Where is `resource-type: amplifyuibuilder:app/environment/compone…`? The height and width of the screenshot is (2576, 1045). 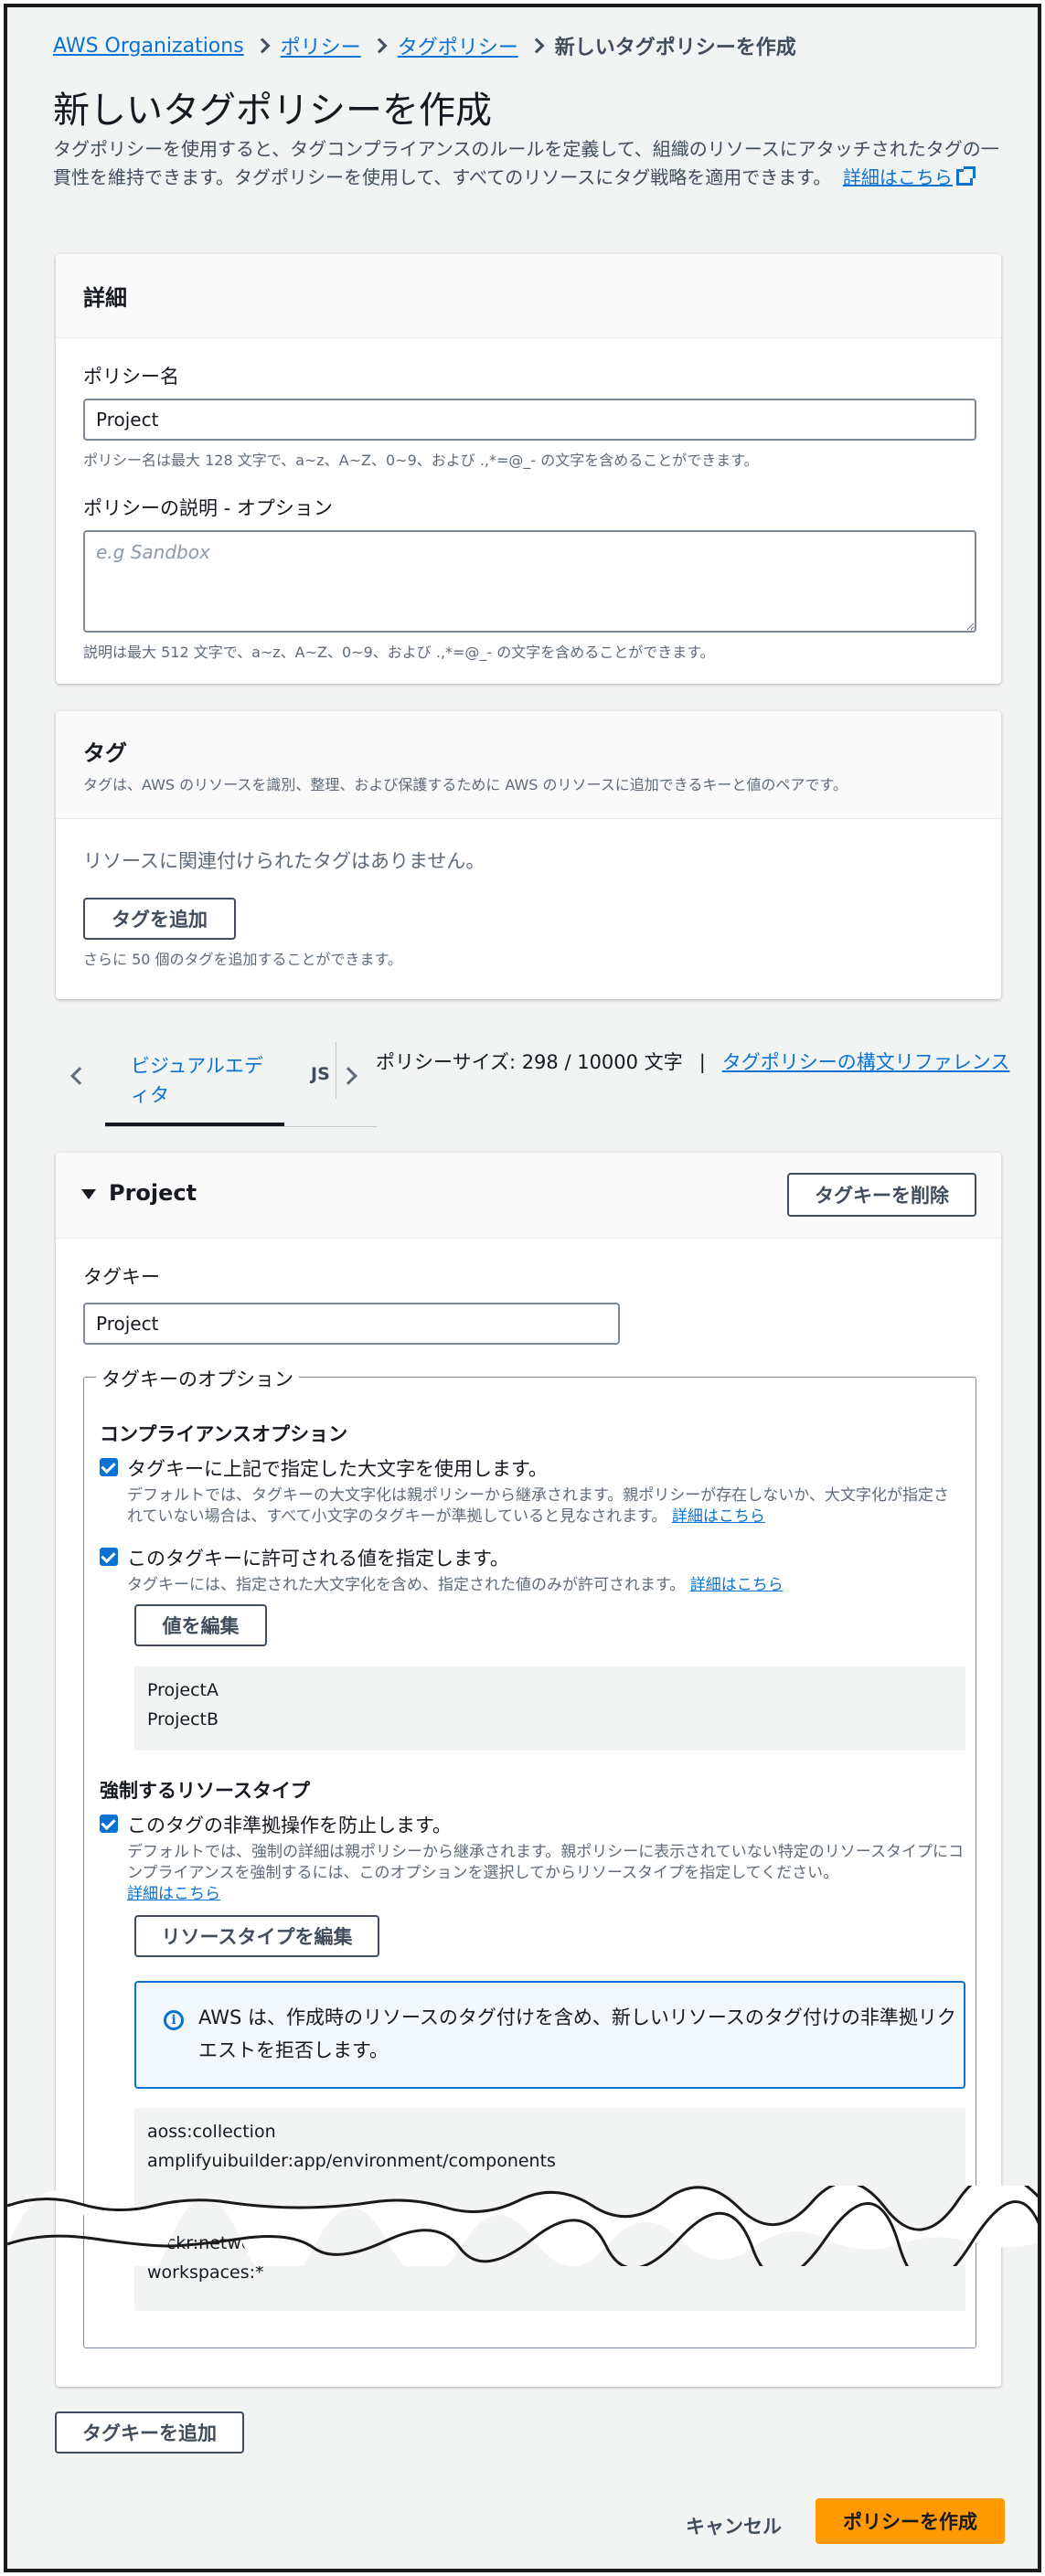
resource-type: amplifyuibuilder:app/environment/compone… is located at coordinates (351, 2161).